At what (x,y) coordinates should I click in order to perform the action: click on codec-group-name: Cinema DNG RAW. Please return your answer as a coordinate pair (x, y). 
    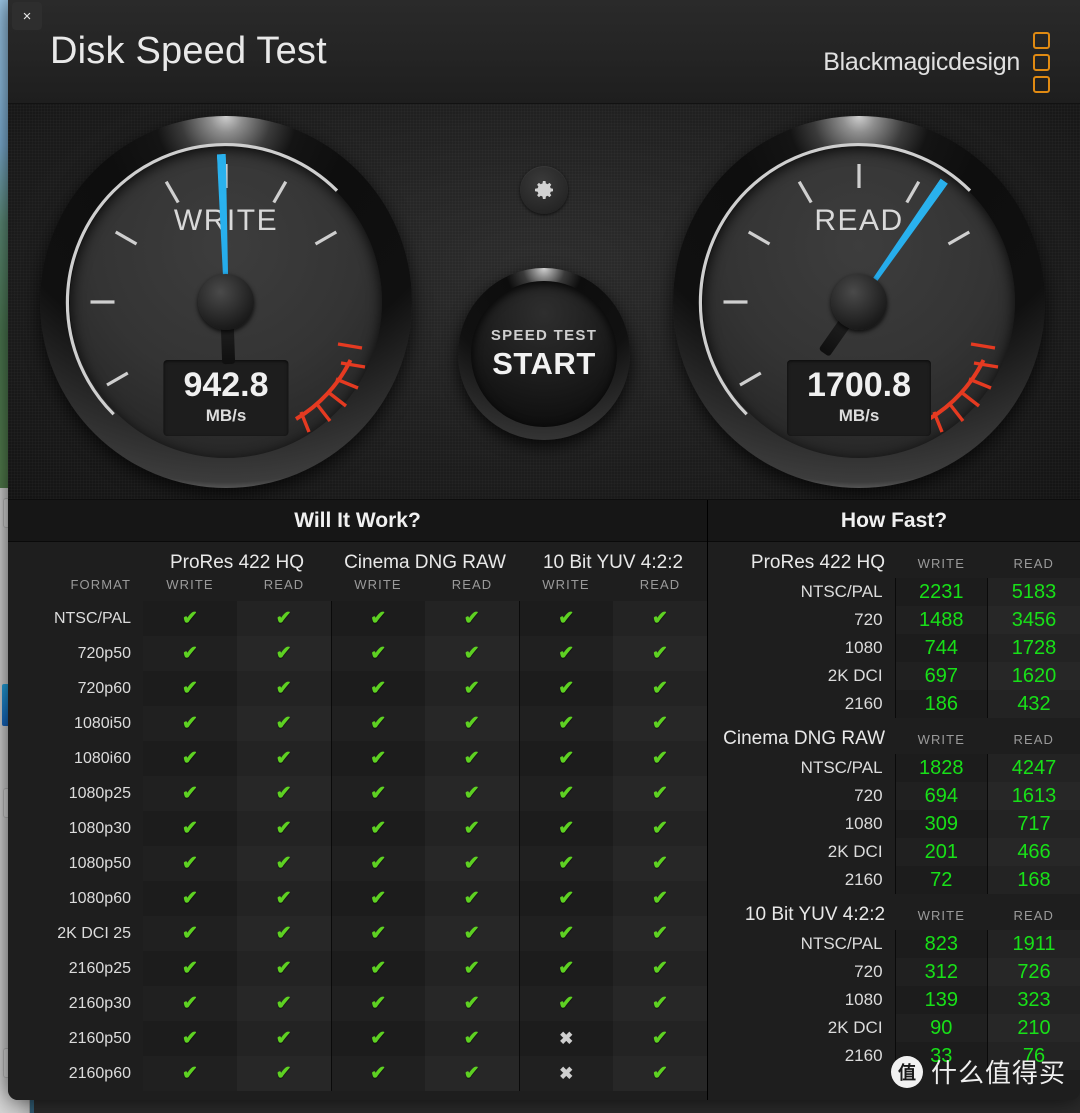
    Looking at the image, I should click on (804, 738).